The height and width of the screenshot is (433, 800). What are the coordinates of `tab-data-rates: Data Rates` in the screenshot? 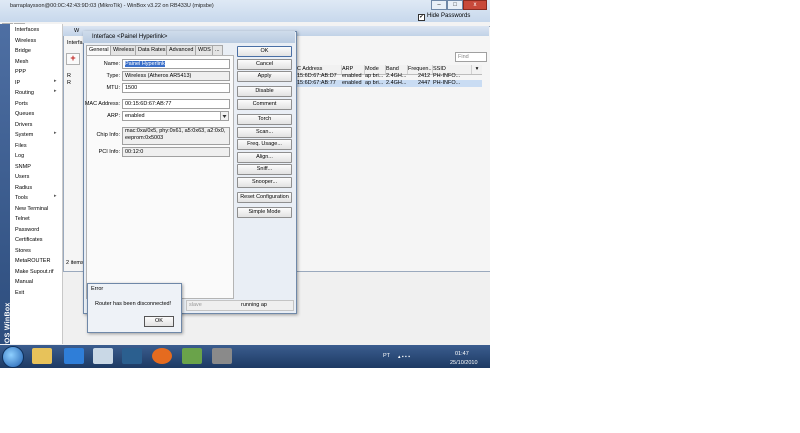 It's located at (152, 50).